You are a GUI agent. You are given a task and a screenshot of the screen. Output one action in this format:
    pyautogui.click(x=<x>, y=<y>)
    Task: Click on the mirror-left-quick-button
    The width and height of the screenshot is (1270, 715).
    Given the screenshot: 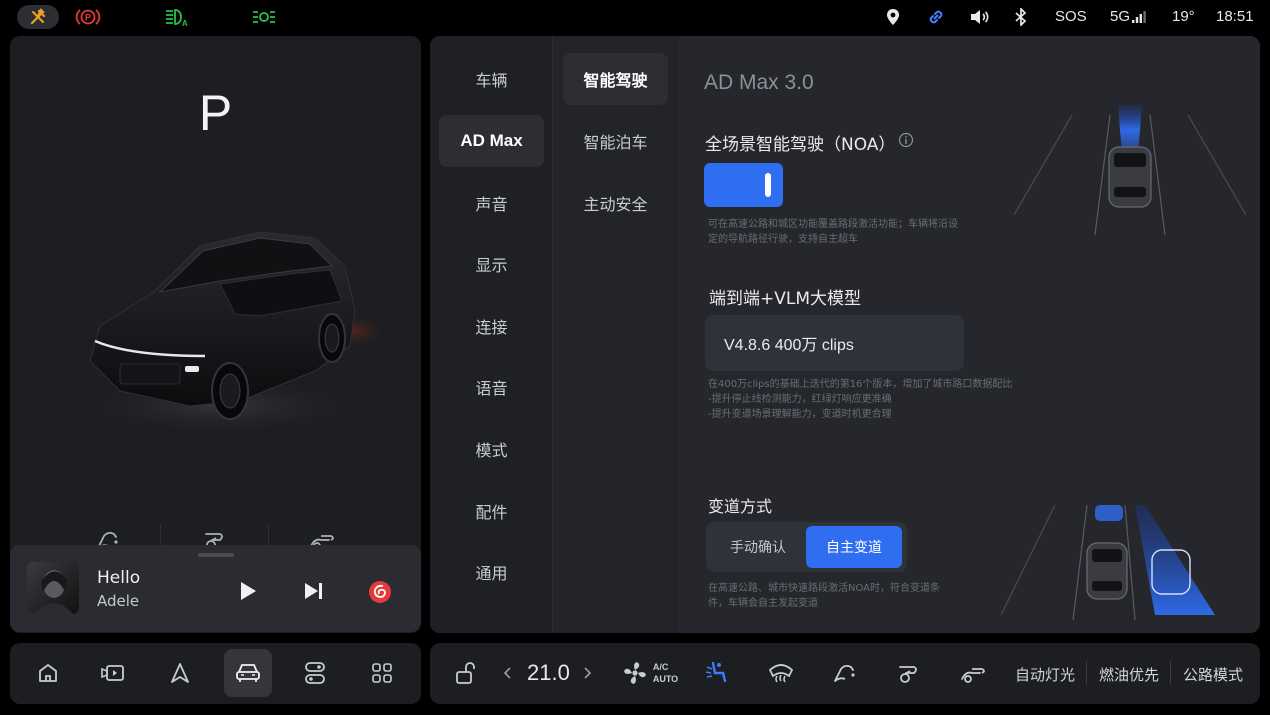 What is the action you would take?
    pyautogui.click(x=908, y=673)
    